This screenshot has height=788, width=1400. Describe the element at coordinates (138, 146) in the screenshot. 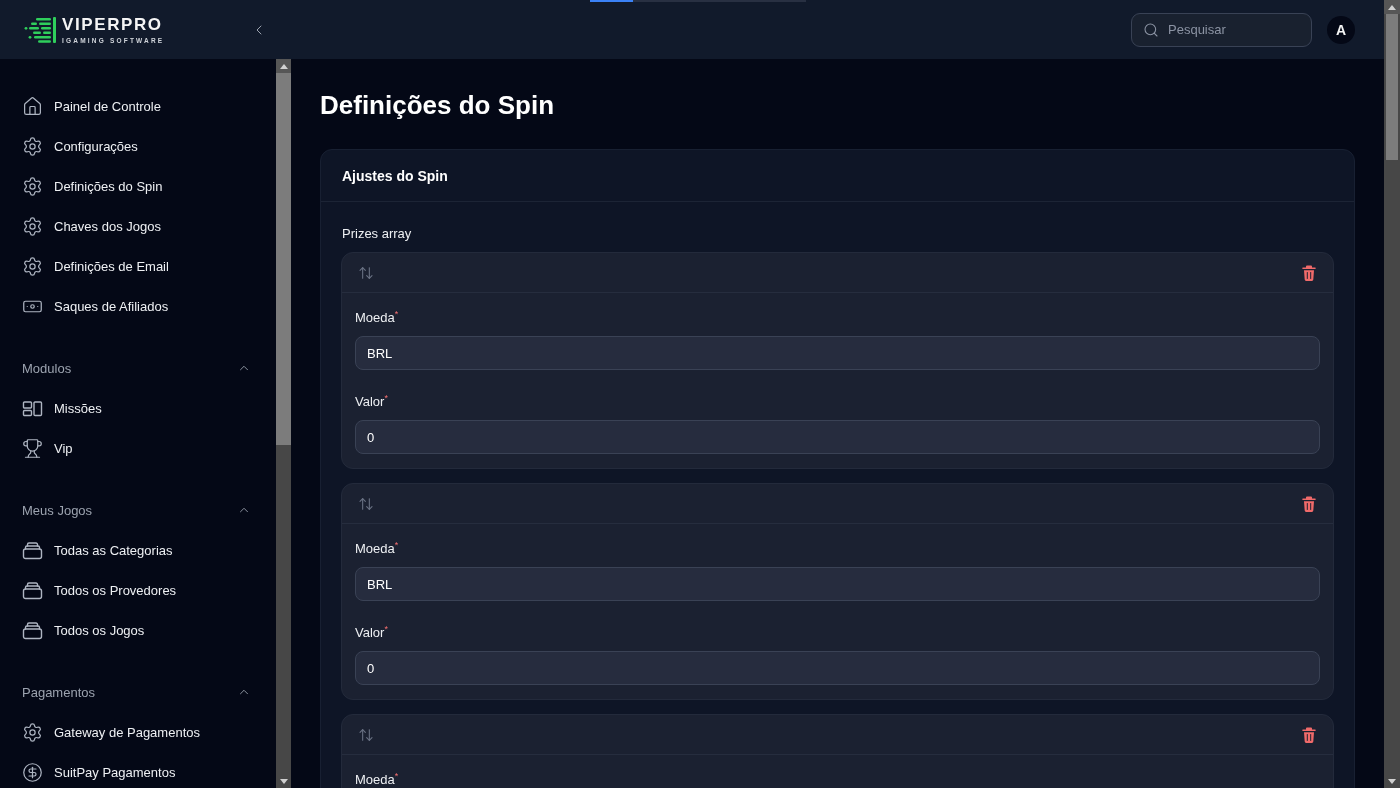

I see `sidebar-item: Configurações` at that location.